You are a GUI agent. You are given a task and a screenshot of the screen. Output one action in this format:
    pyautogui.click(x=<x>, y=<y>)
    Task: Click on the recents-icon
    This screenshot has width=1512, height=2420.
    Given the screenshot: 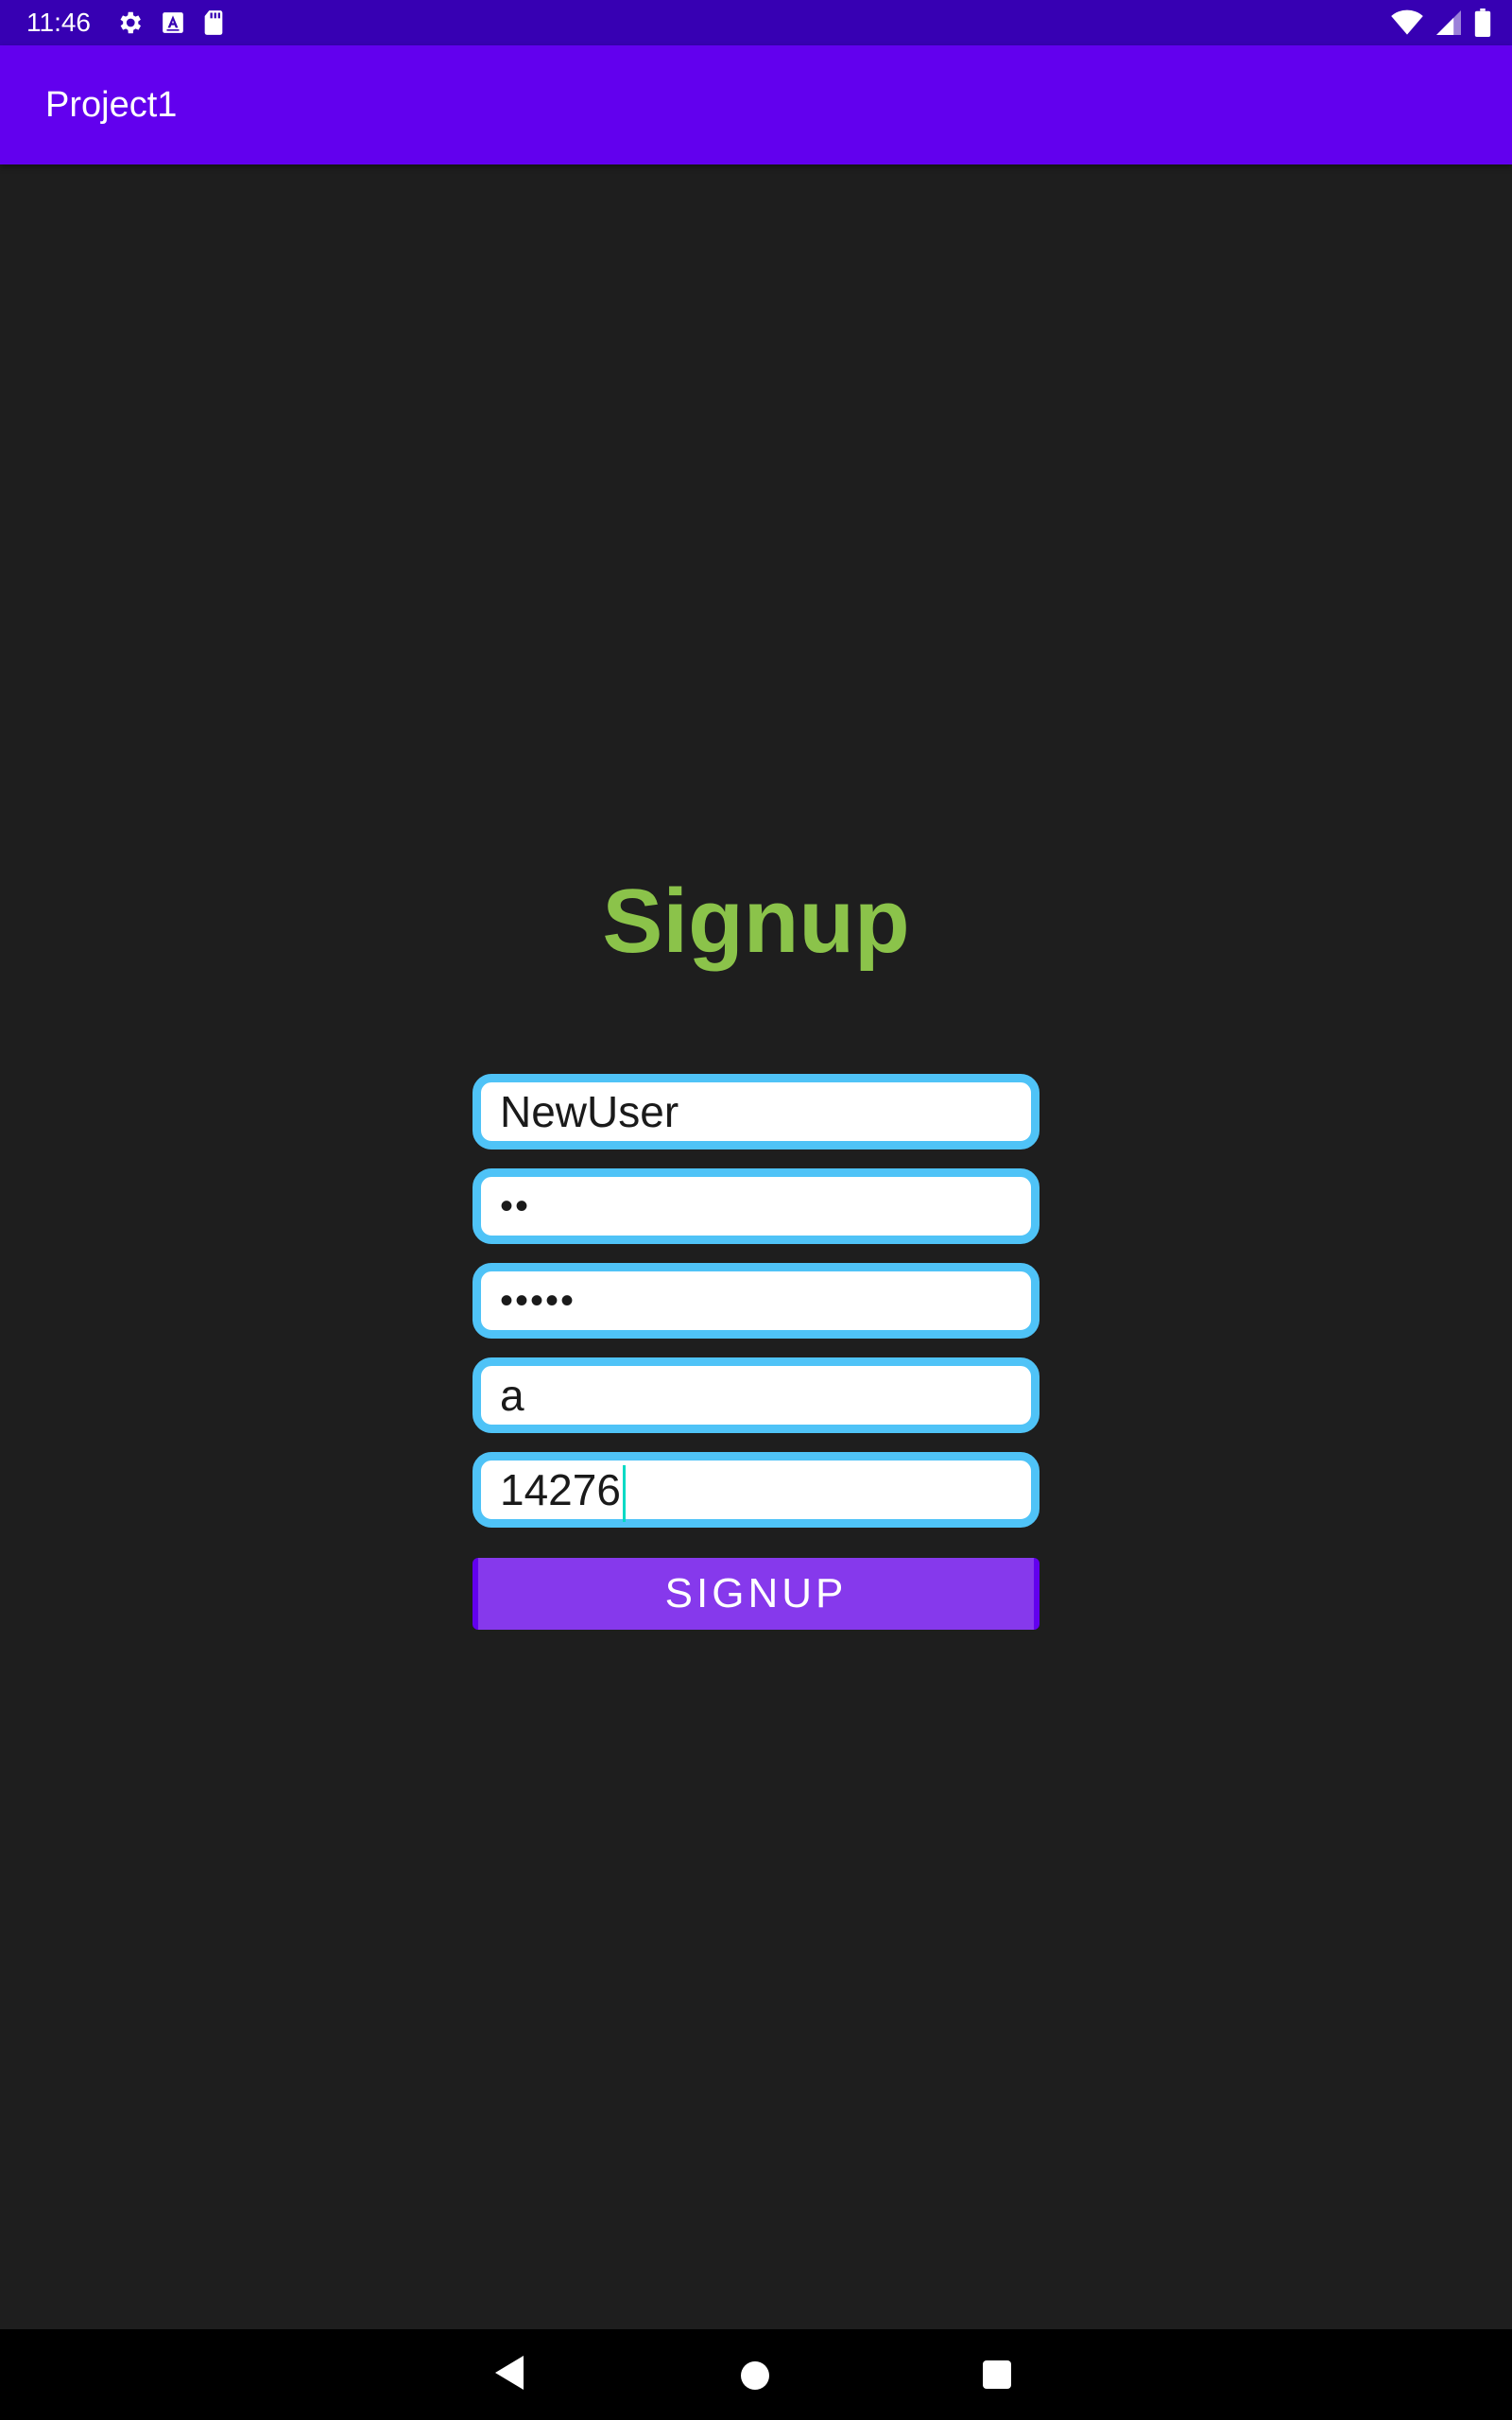 What is the action you would take?
    pyautogui.click(x=997, y=2374)
    